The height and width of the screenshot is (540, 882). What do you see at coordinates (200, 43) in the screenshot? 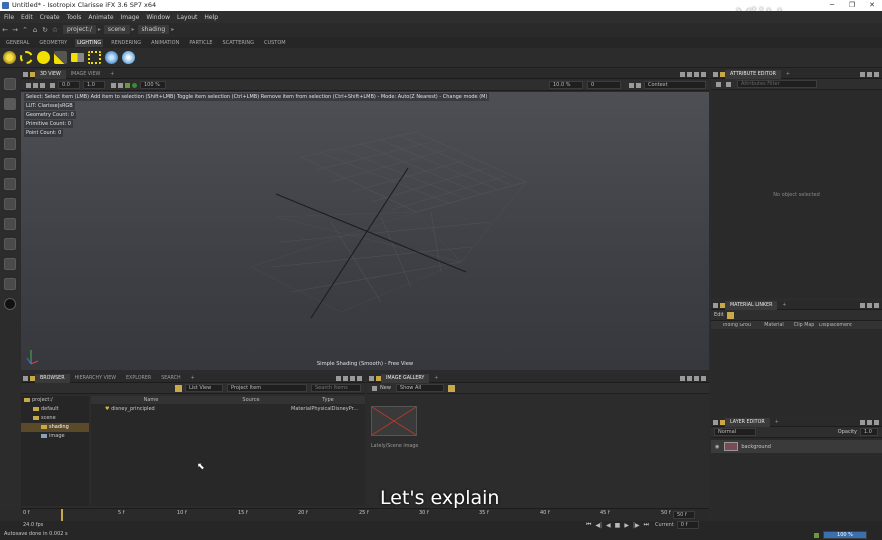
I see `shelf-tab-particle: PARTICLE` at bounding box center [200, 43].